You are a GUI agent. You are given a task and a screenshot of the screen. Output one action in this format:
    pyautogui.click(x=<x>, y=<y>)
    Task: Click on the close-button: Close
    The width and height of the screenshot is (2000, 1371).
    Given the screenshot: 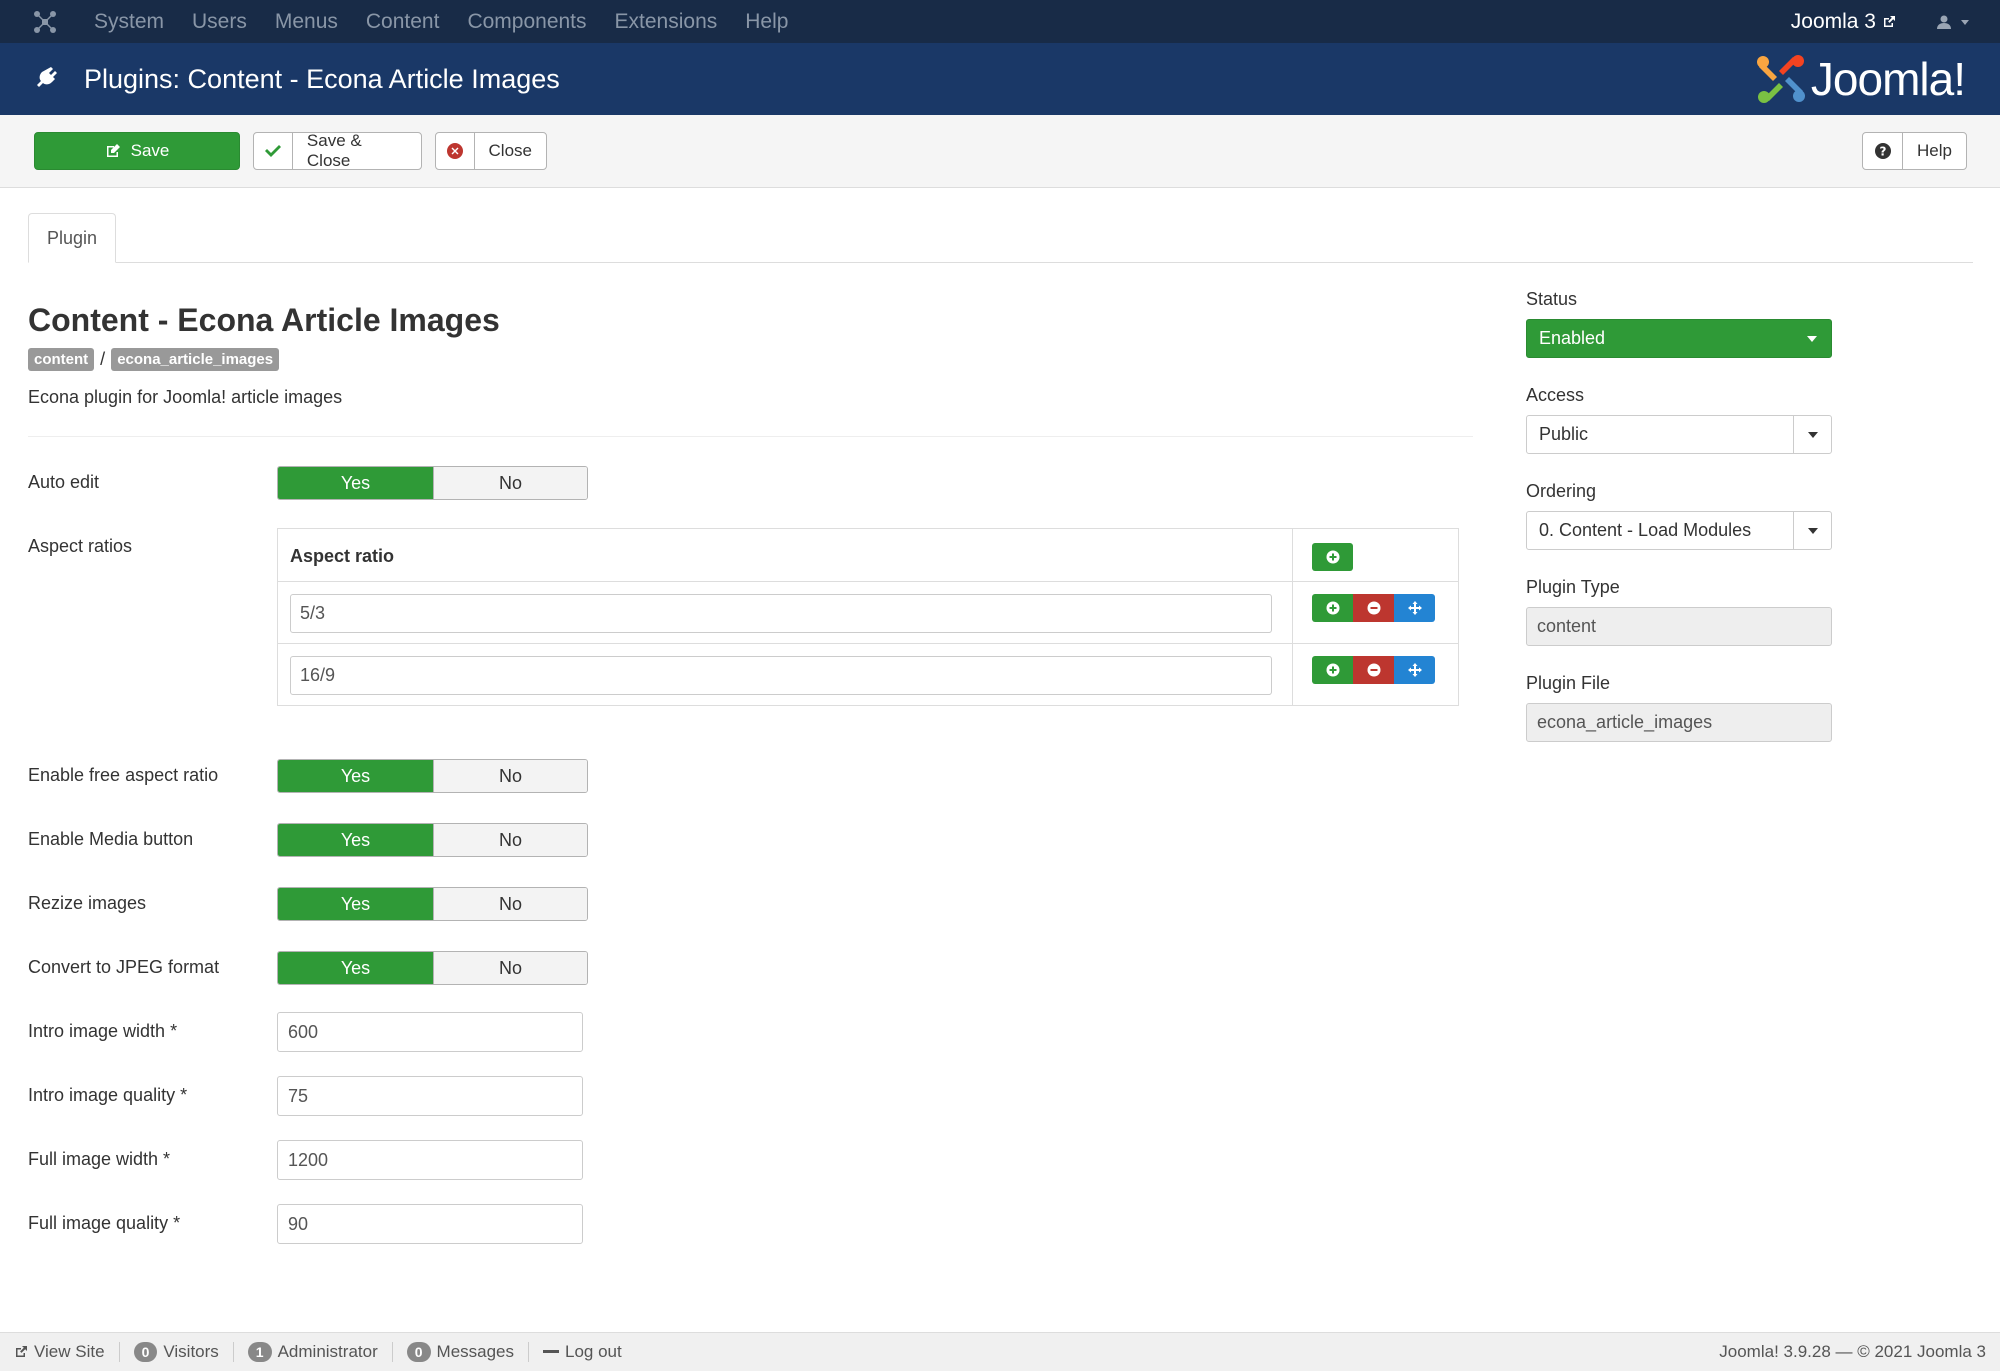 What is the action you would take?
    pyautogui.click(x=491, y=151)
    